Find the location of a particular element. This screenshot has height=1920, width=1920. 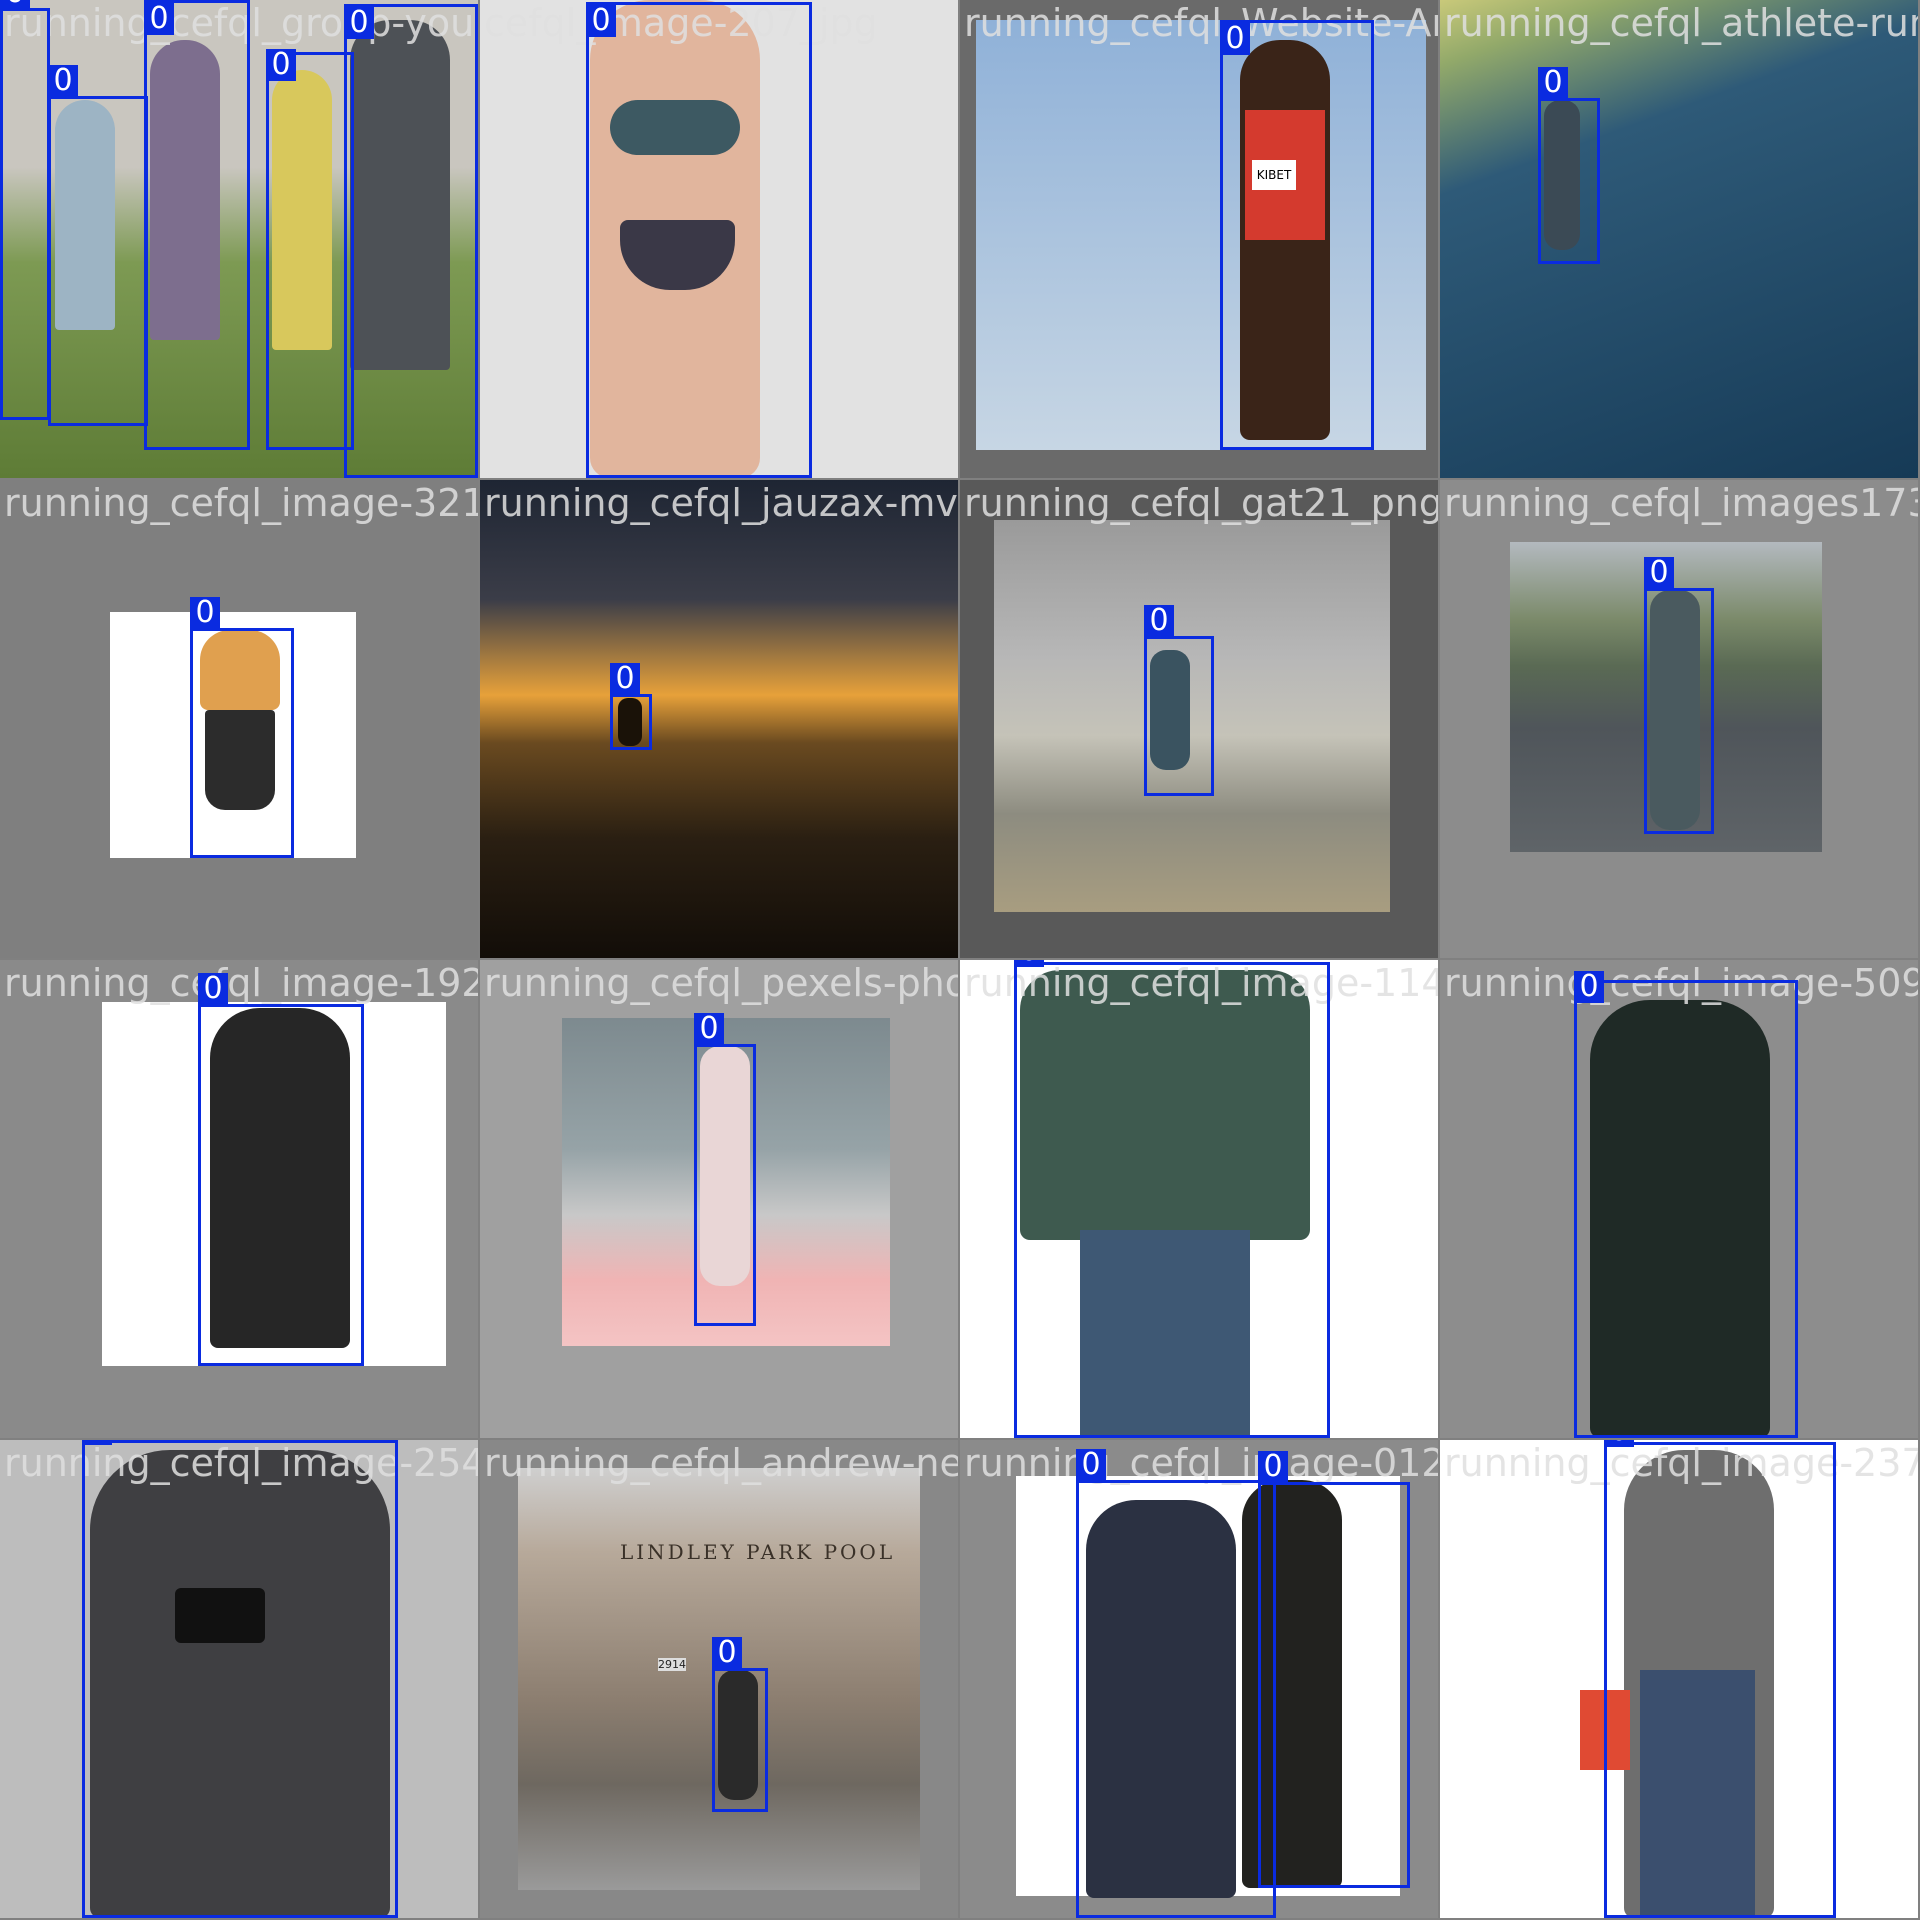

tile-filename: running_cefql_pexels-photo-2567038 is located at coordinates (721, 983).